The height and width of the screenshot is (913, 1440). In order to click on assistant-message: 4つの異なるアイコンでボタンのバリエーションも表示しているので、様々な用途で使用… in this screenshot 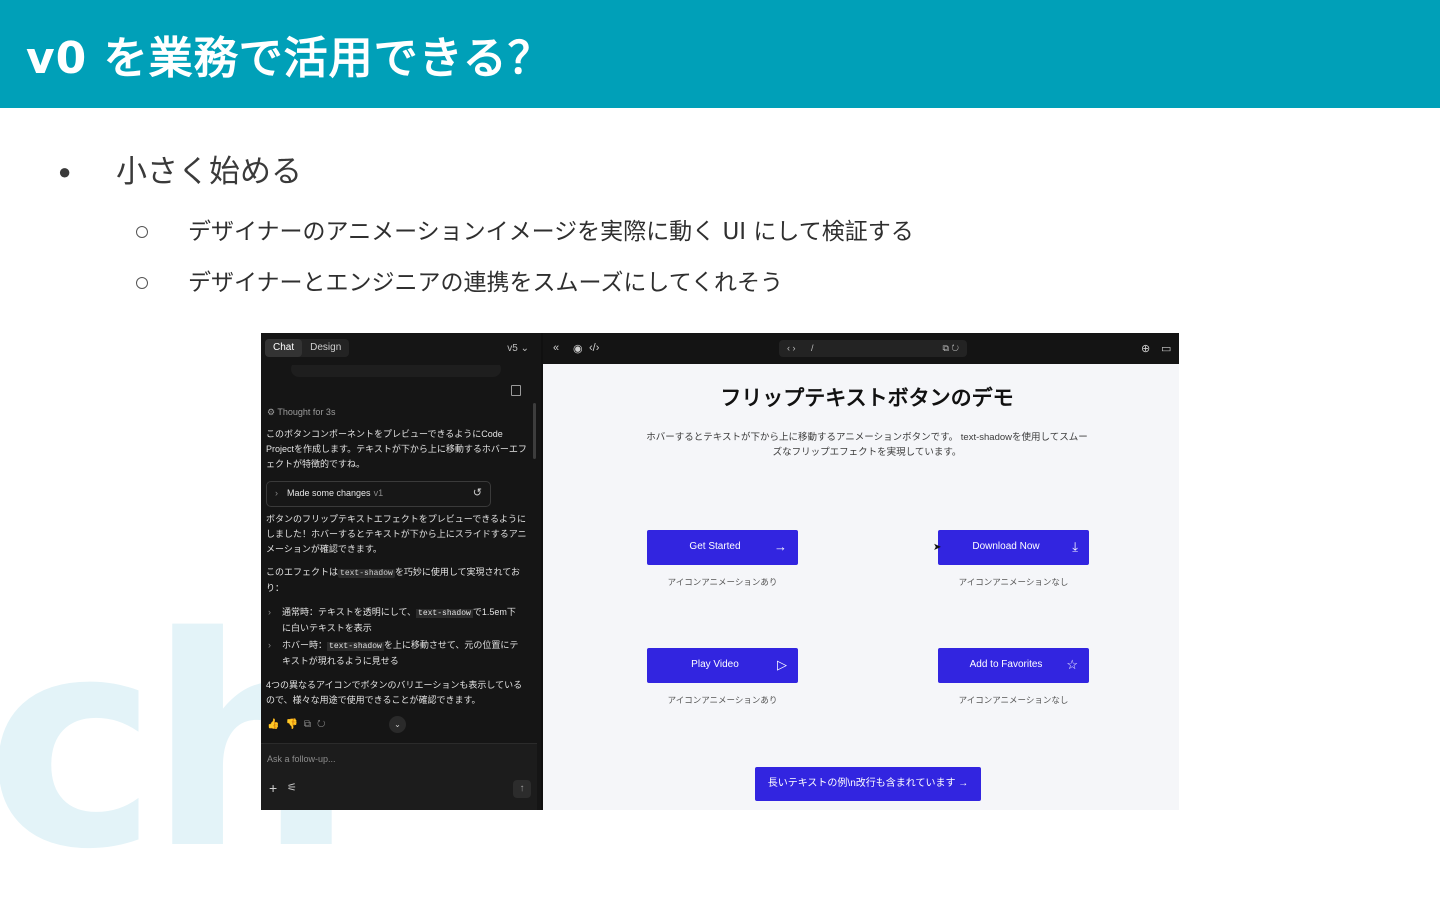, I will do `click(394, 692)`.